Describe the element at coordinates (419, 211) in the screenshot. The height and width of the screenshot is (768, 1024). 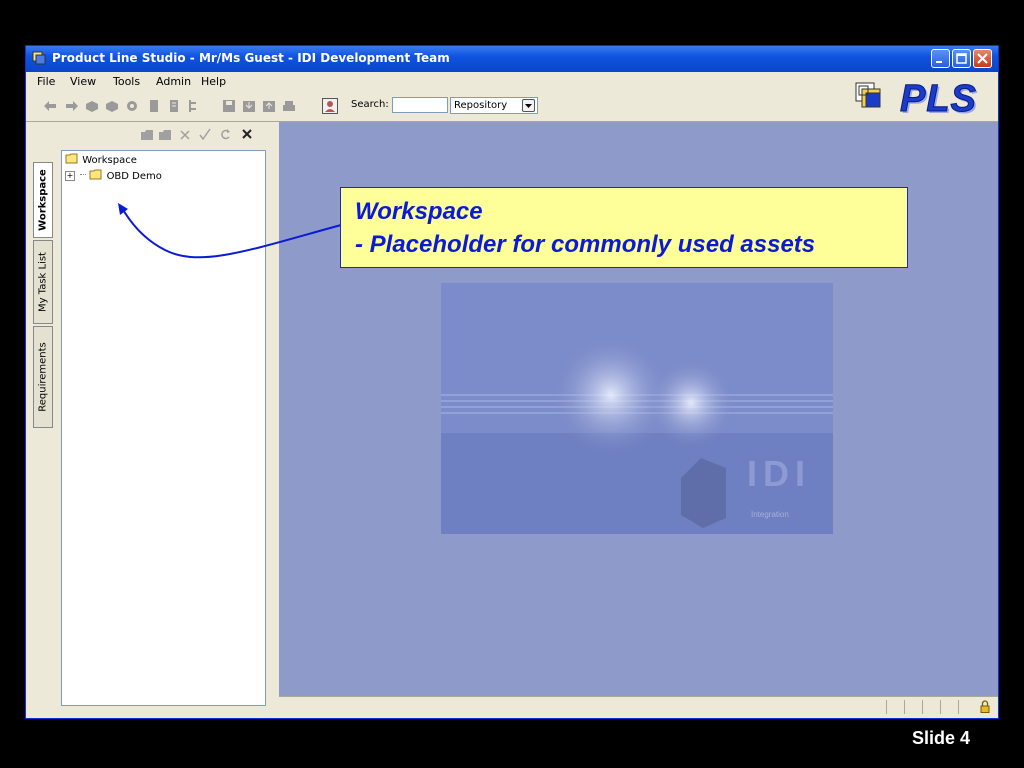
I see `callout-title: Workspace` at that location.